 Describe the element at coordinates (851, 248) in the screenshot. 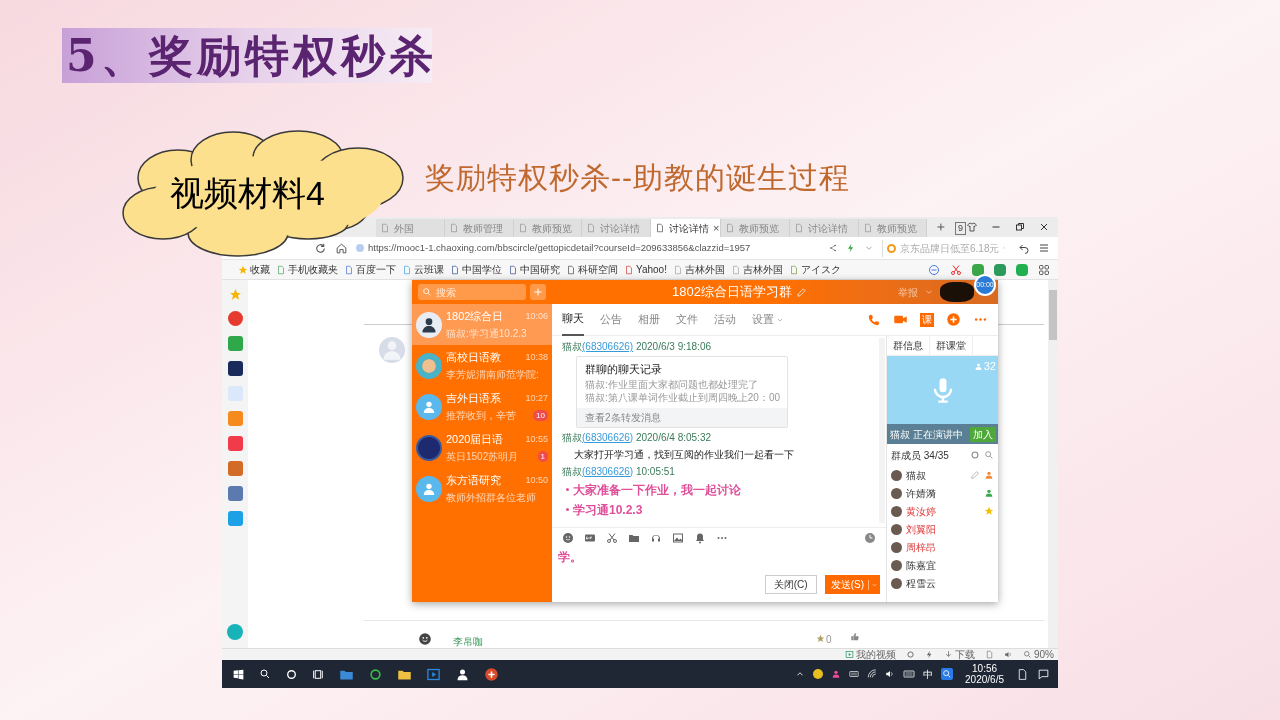

I see `bolt-icon` at that location.